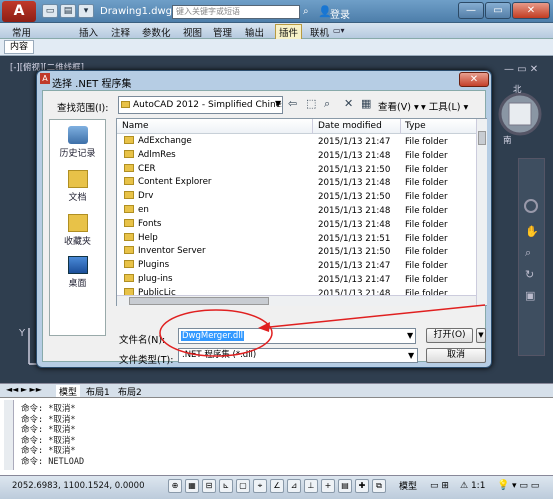 This screenshot has height=499, width=553. What do you see at coordinates (77, 135) in the screenshot?
I see `history-icon` at bounding box center [77, 135].